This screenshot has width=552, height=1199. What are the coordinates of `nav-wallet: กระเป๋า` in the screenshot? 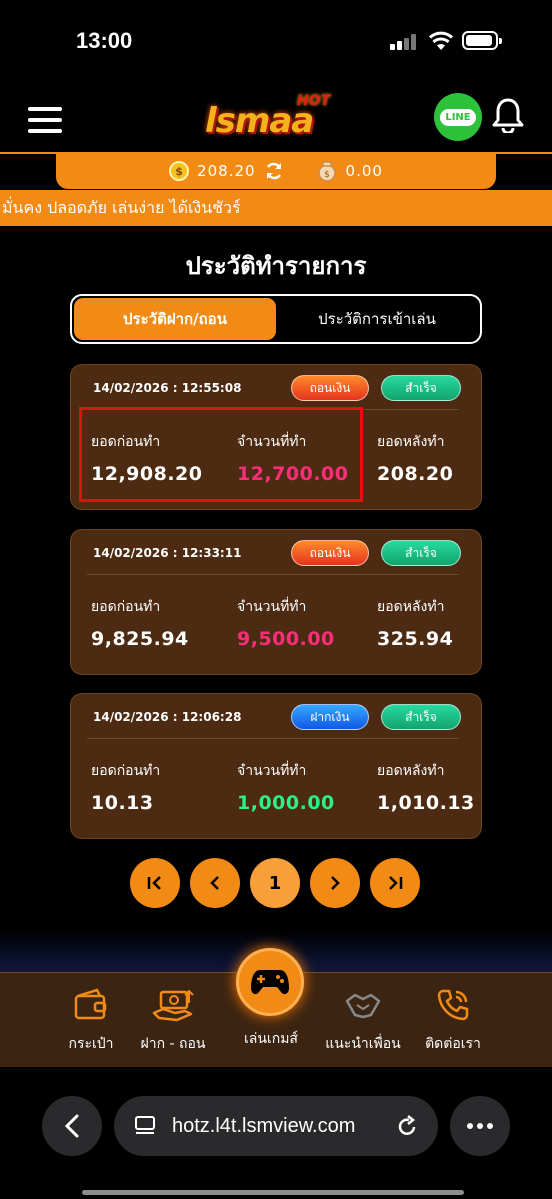 It's located at (91, 1019).